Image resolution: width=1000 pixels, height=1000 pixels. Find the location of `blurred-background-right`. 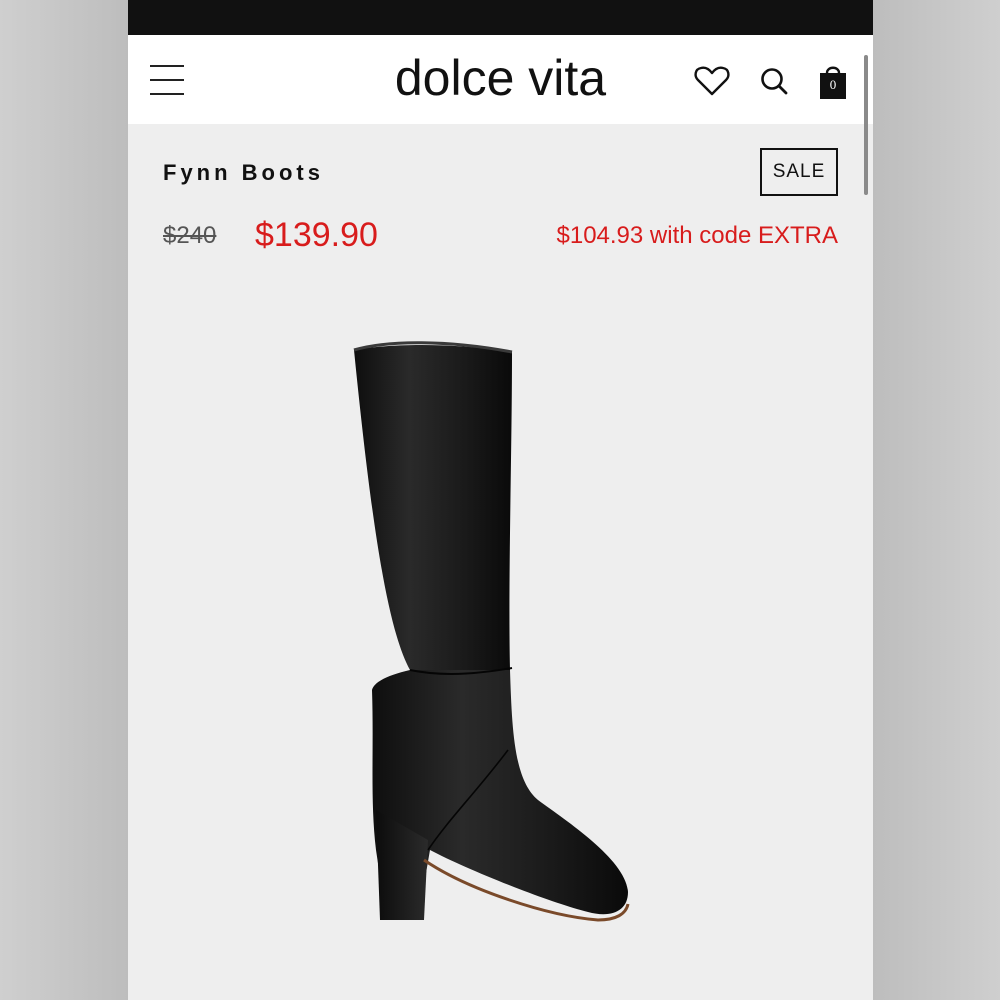

blurred-background-right is located at coordinates (936, 500).